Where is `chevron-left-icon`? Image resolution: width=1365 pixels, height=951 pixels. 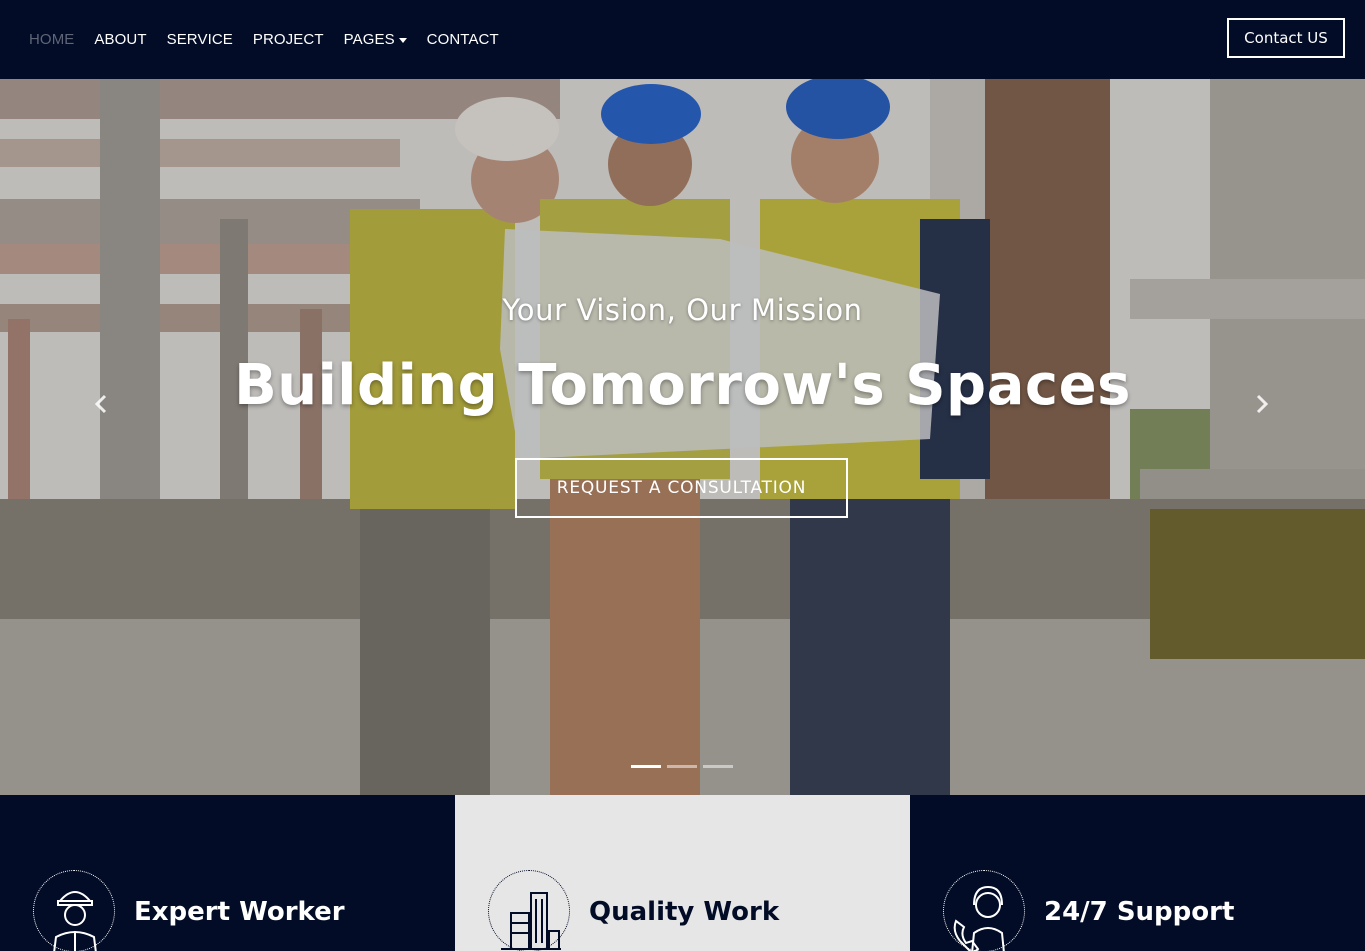
chevron-left-icon is located at coordinates (100, 404).